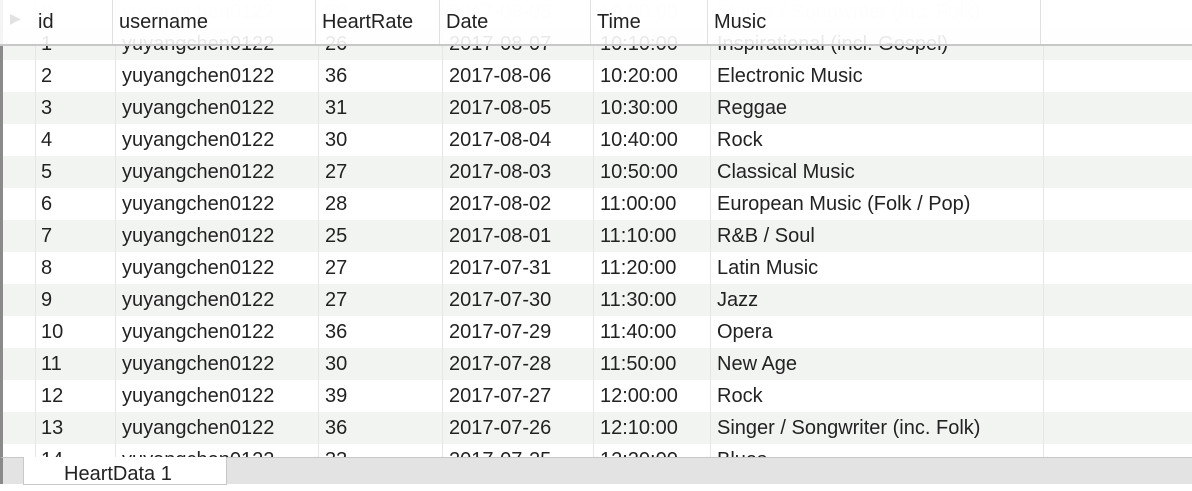  Describe the element at coordinates (652, 364) in the screenshot. I see `cell-time: 11:50:00` at that location.